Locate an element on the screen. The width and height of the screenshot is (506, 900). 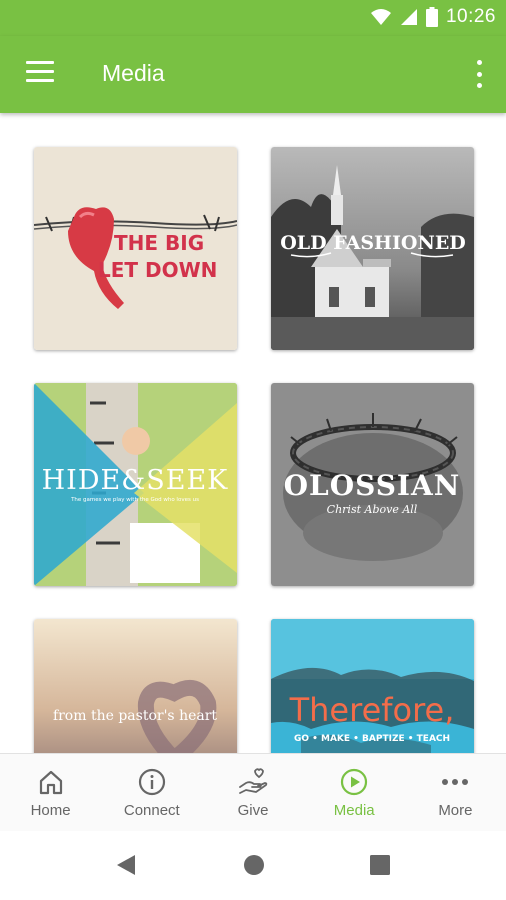
play-icon is located at coordinates (354, 782).